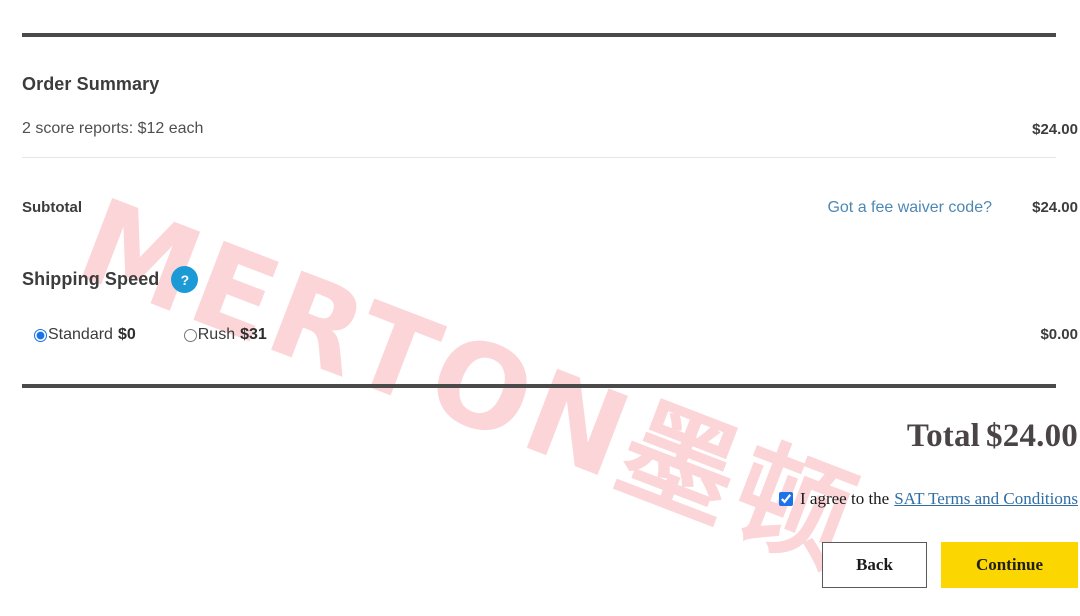 The height and width of the screenshot is (616, 1080). What do you see at coordinates (185, 279) in the screenshot?
I see `help-icon: ?` at bounding box center [185, 279].